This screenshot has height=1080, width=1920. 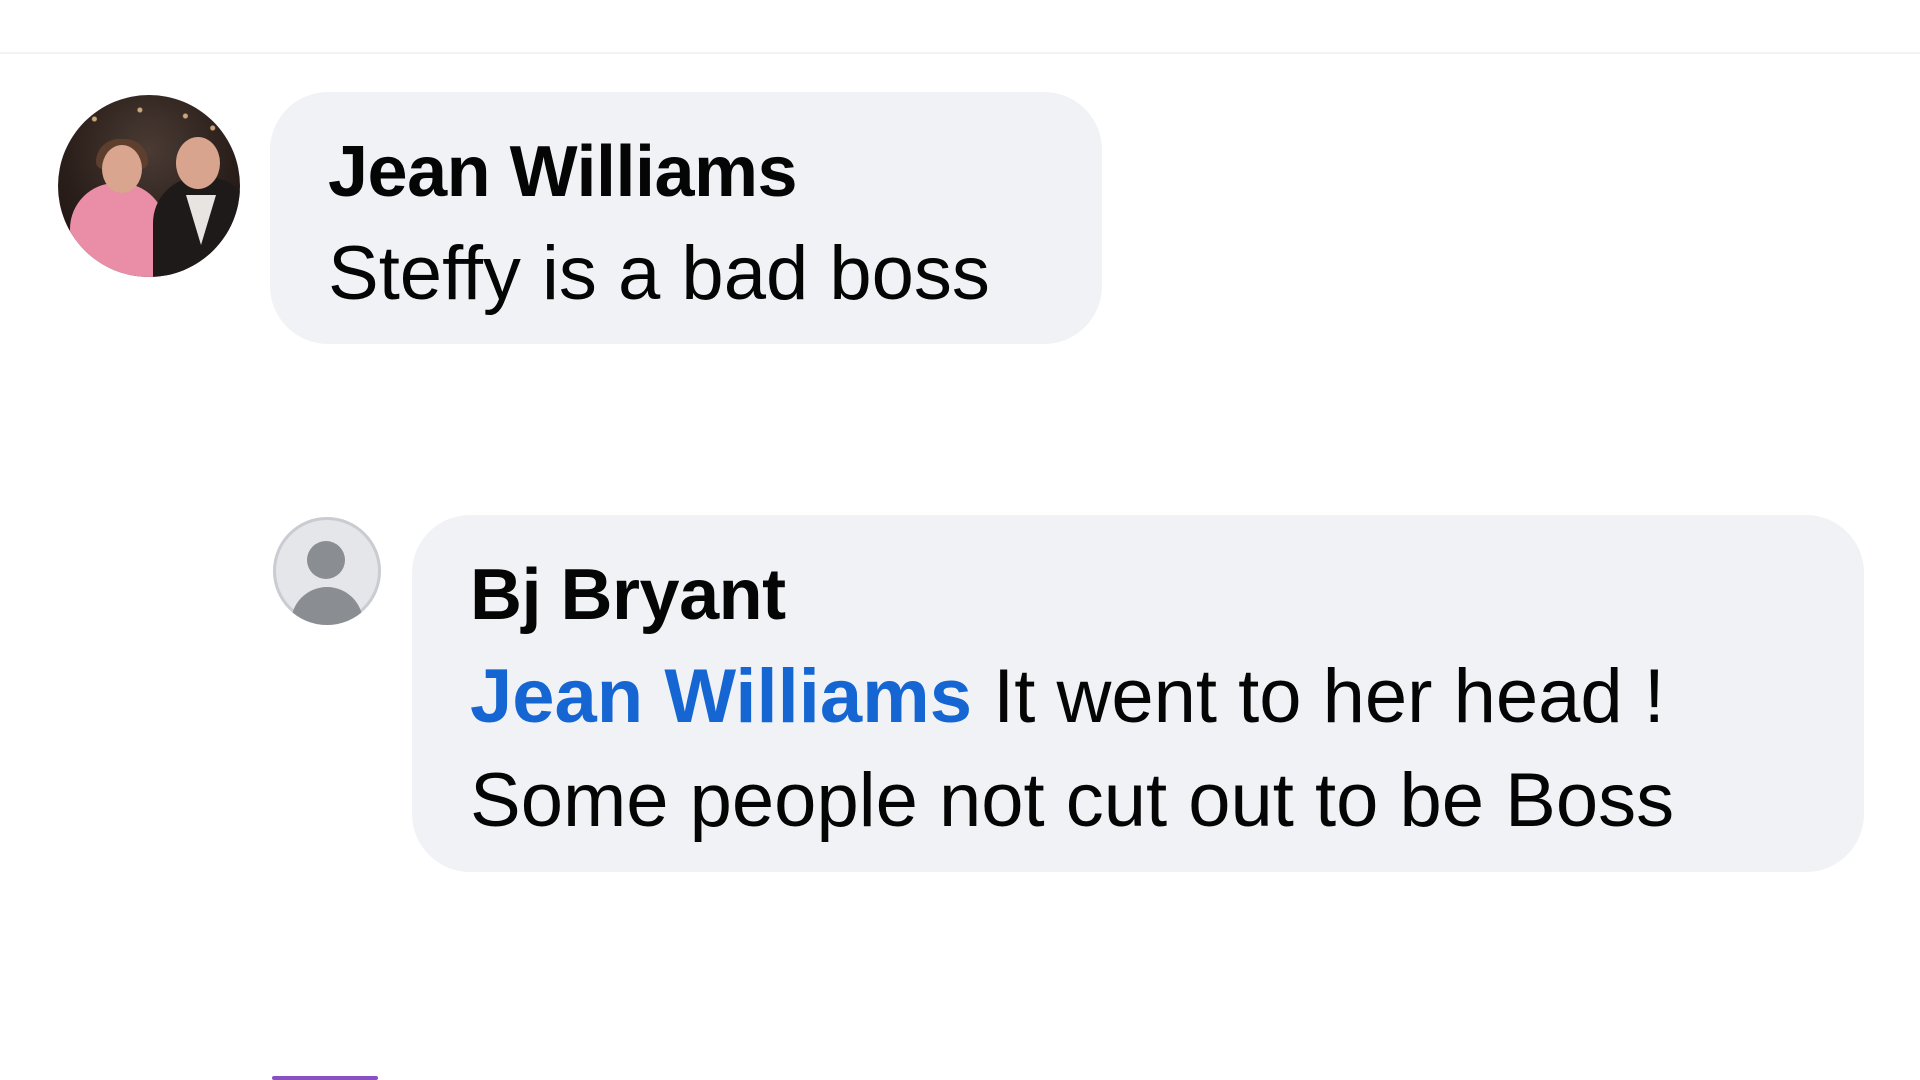 I want to click on mention-link: Jean Williams, so click(x=721, y=696).